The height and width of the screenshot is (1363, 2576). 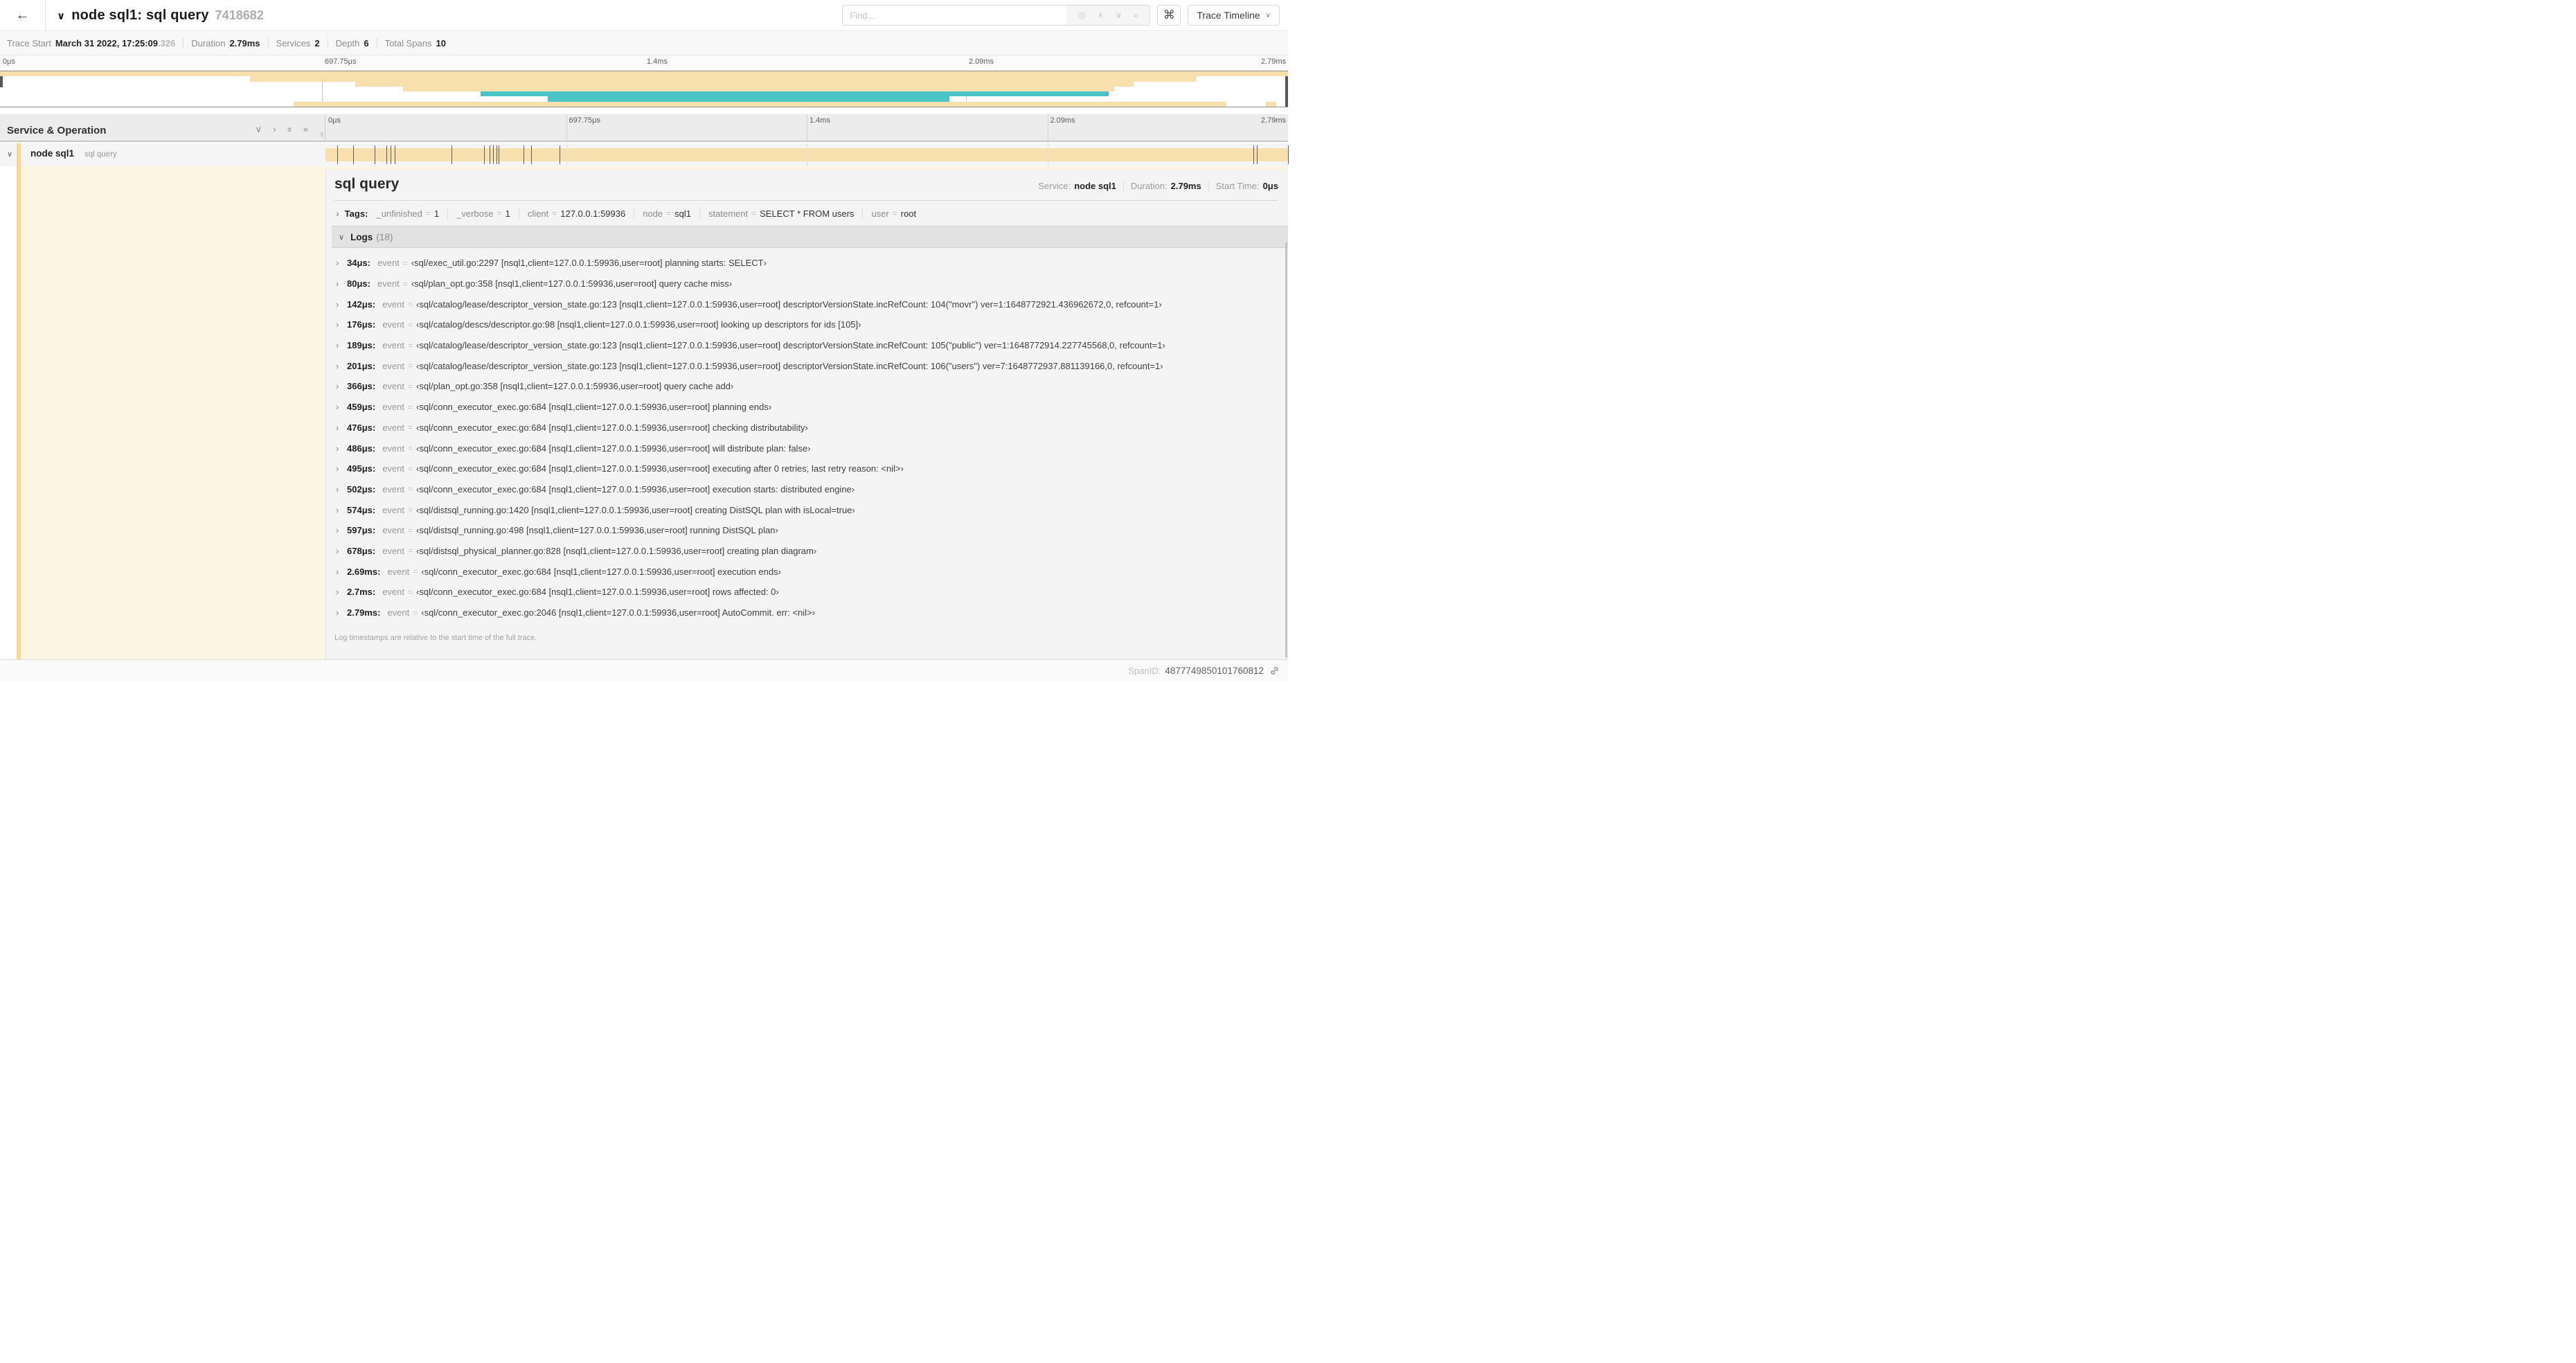 I want to click on clear-search-icon: ×, so click(x=1135, y=16).